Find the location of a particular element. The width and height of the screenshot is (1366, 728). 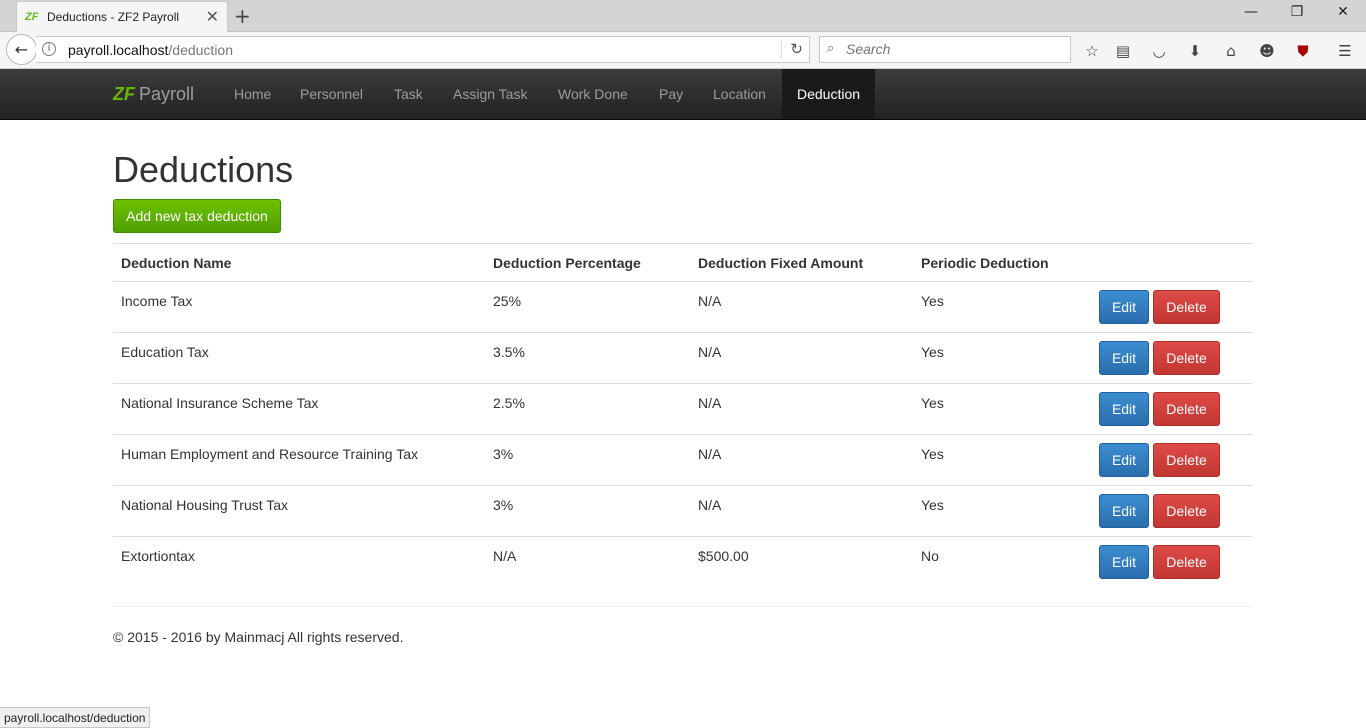

browser-tab-bar: ZF Deductions - ZF2 Payroll ✕ + — ❐ ✕ is located at coordinates (683, 16).